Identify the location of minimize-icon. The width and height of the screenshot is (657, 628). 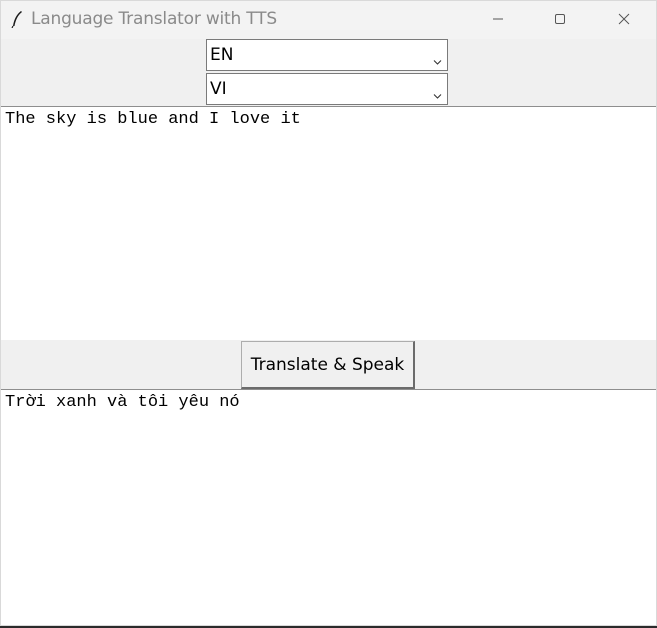
(498, 19).